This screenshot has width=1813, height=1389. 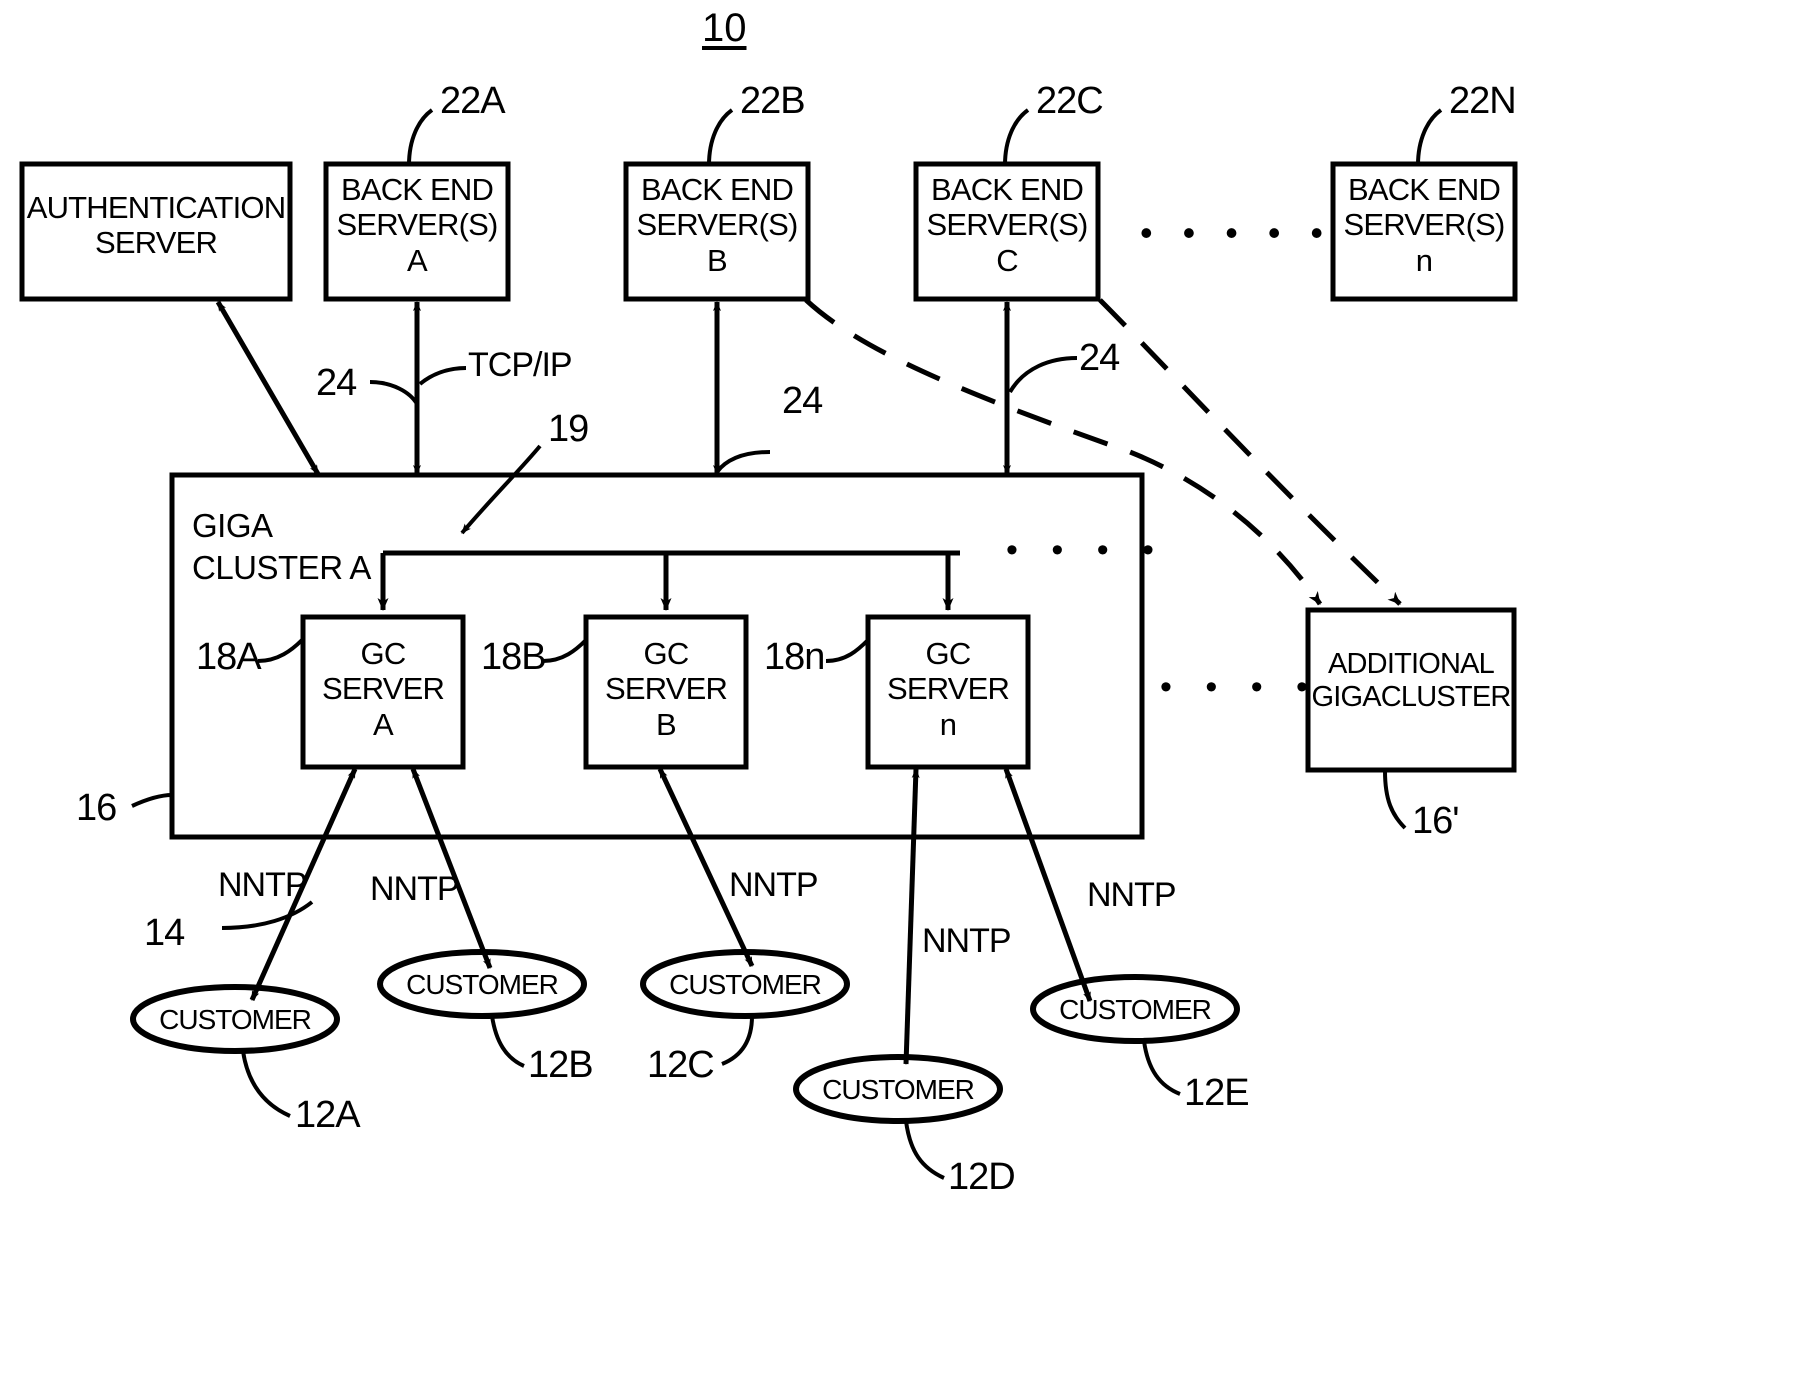 I want to click on ref-24-a: 24, so click(x=336, y=383).